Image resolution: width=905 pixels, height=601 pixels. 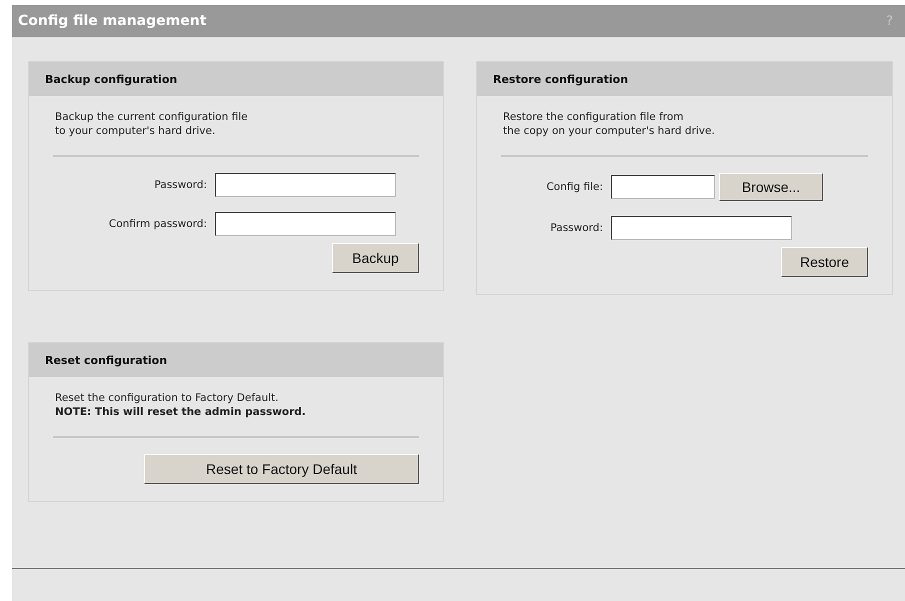 What do you see at coordinates (824, 262) in the screenshot?
I see `action-button: Restore` at bounding box center [824, 262].